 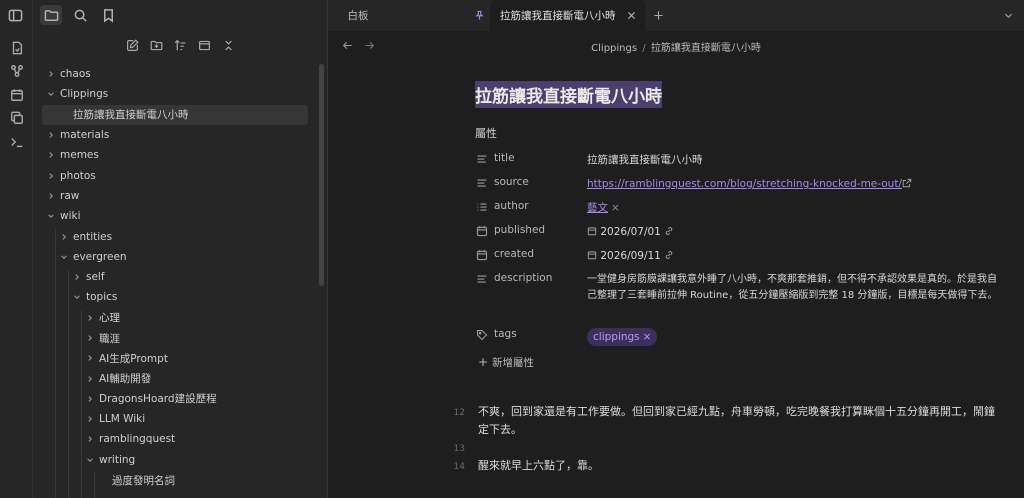 I want to click on tree-folder: entities, so click(x=175, y=236).